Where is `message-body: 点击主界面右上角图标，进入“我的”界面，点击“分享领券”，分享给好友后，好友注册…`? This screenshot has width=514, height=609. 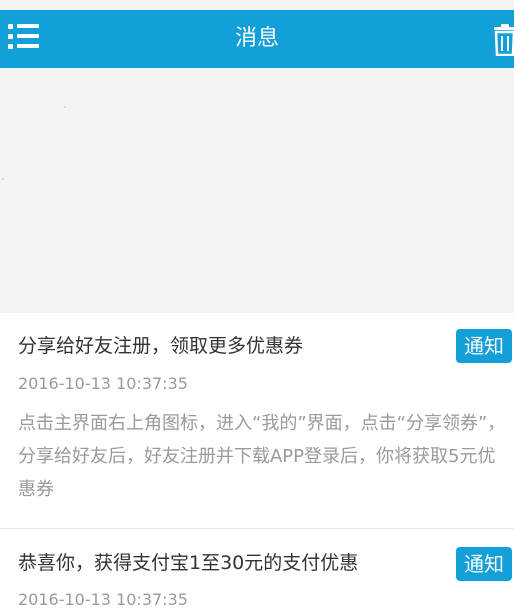 message-body: 点击主界面右上角图标，进入“我的”界面，点击“分享领券”，分享给好友后，好友注册… is located at coordinates (262, 456).